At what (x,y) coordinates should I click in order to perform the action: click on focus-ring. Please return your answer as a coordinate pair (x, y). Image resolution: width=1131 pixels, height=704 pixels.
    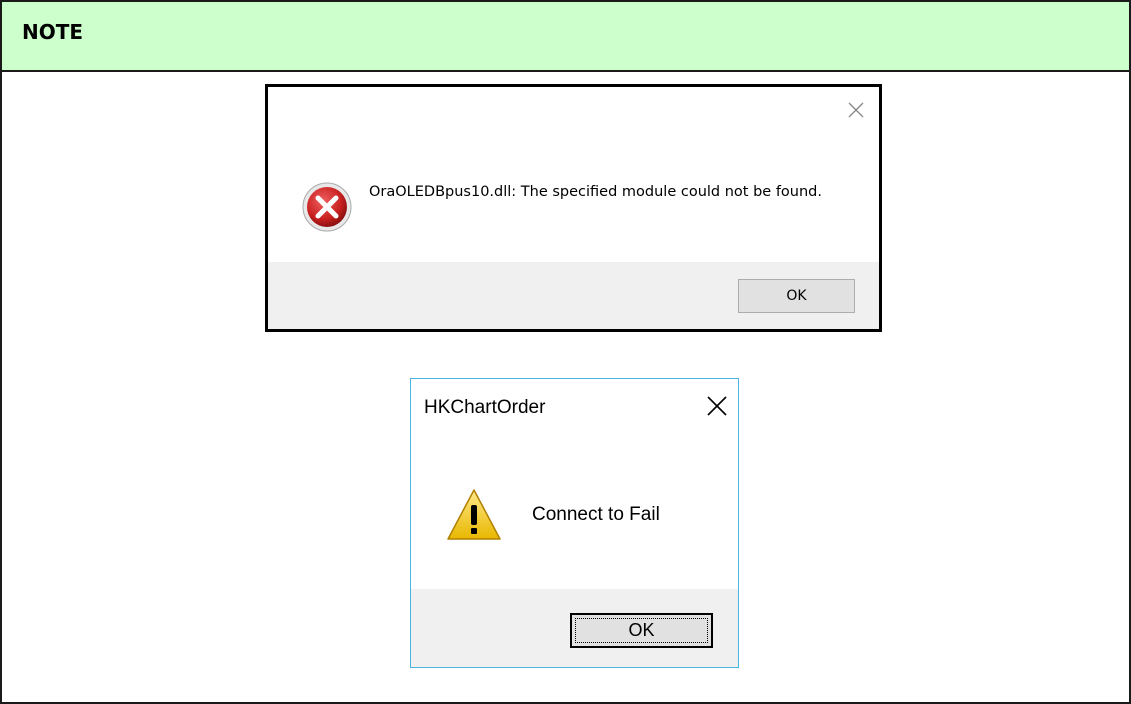
    Looking at the image, I should click on (641, 630).